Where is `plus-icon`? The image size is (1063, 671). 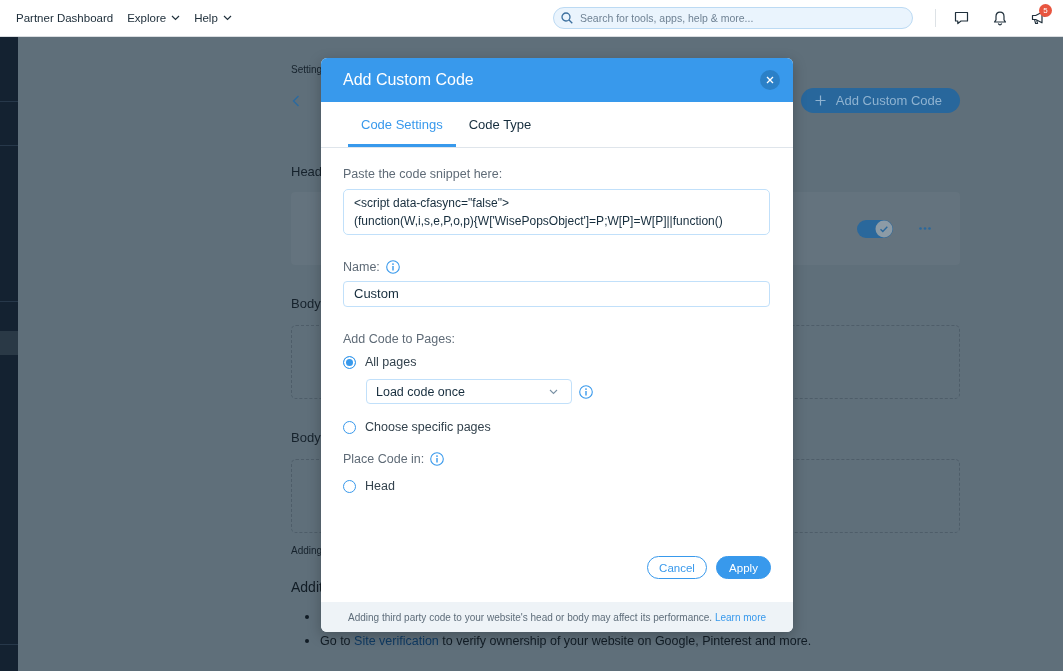 plus-icon is located at coordinates (820, 100).